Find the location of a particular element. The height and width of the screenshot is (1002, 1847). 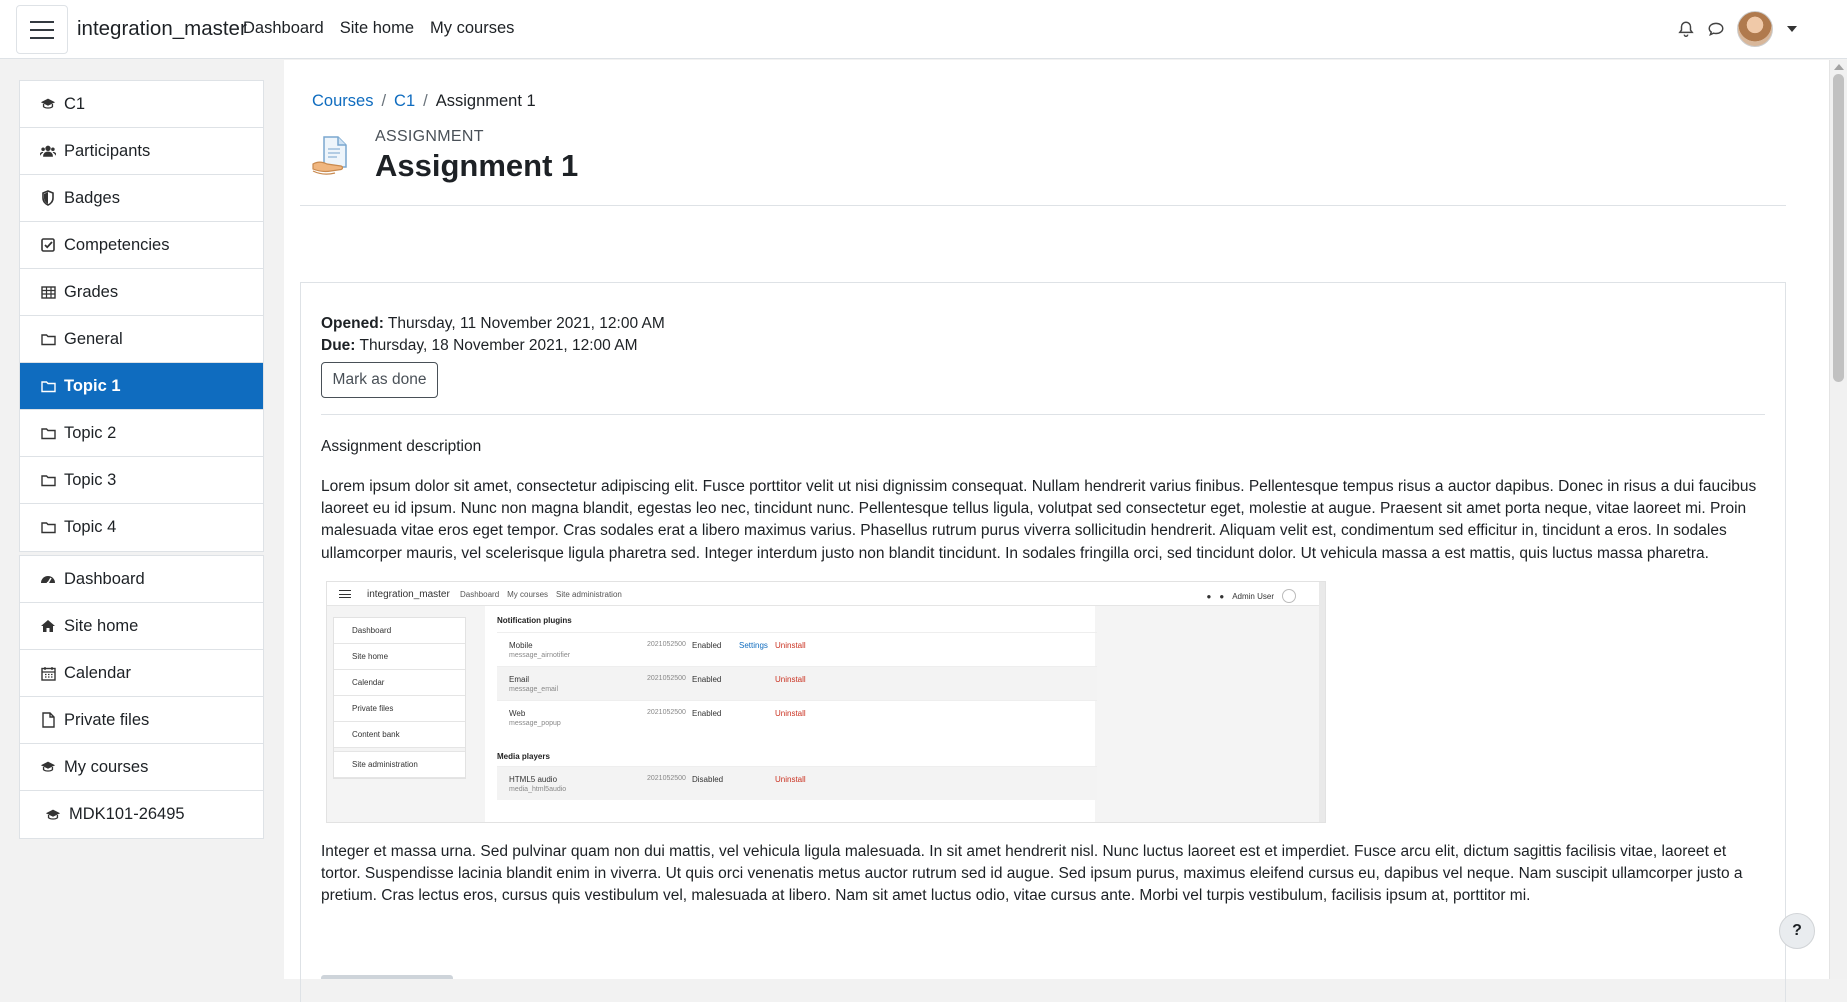

drawer-item-mdk101-26495: MDK101-26495 is located at coordinates (141, 814).